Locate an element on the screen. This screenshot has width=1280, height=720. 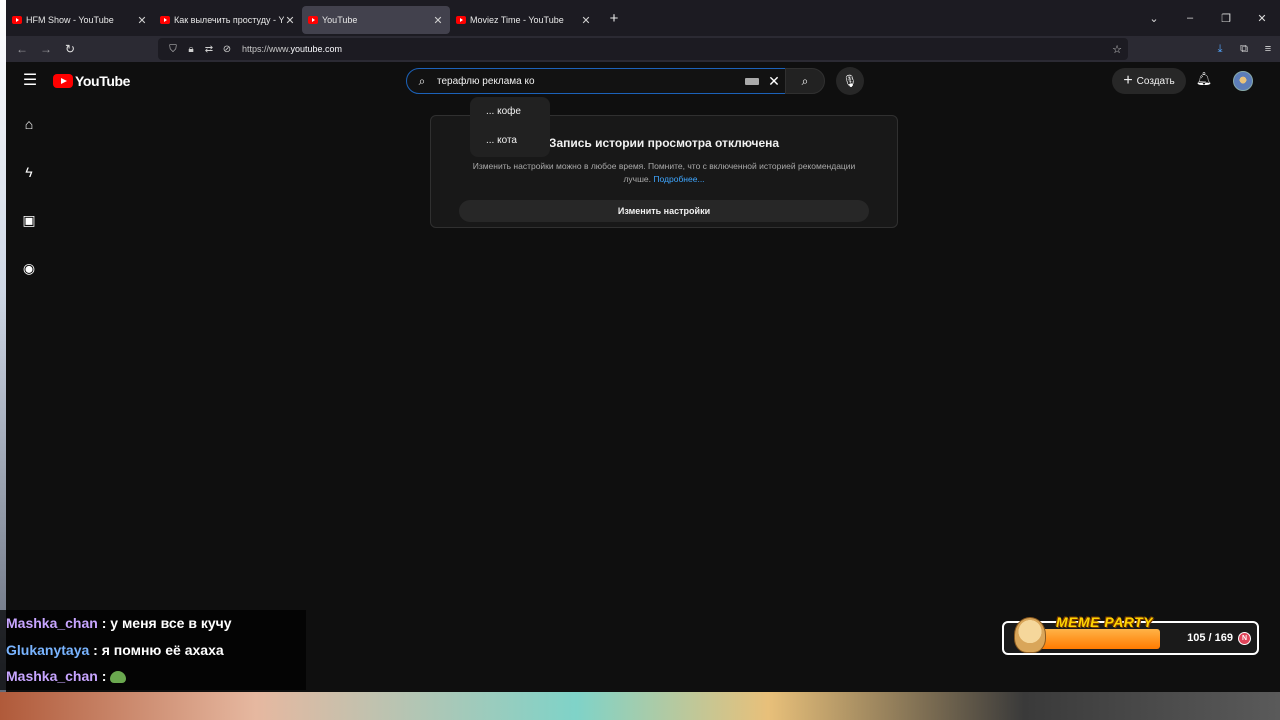
extensions-icon: ⧉ is located at coordinates (1244, 49).